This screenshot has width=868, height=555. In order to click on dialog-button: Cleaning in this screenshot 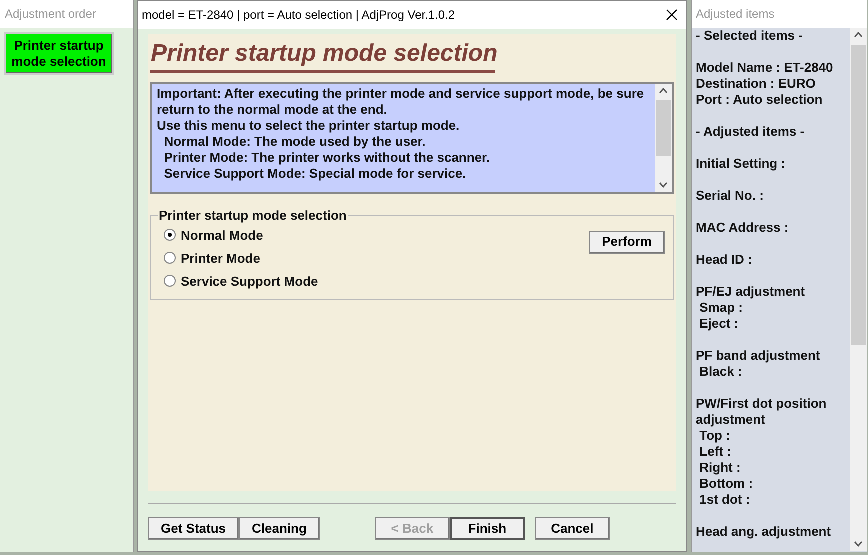, I will do `click(279, 528)`.